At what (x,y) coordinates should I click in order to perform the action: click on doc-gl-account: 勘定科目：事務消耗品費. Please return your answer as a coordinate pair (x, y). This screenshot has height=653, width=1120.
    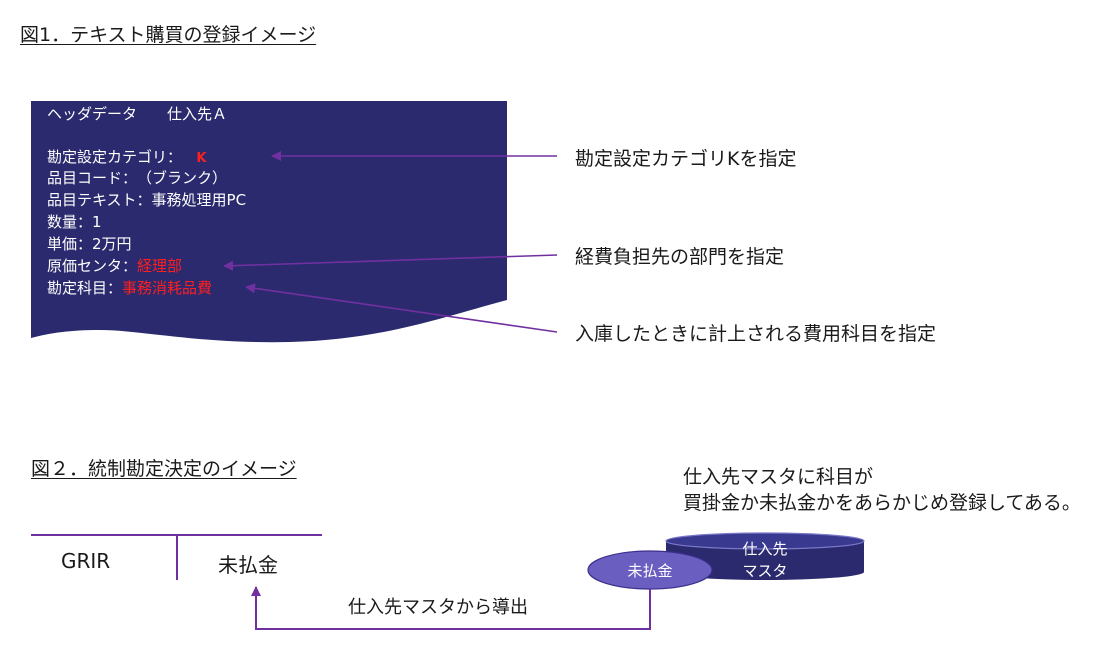
    Looking at the image, I should click on (129, 288).